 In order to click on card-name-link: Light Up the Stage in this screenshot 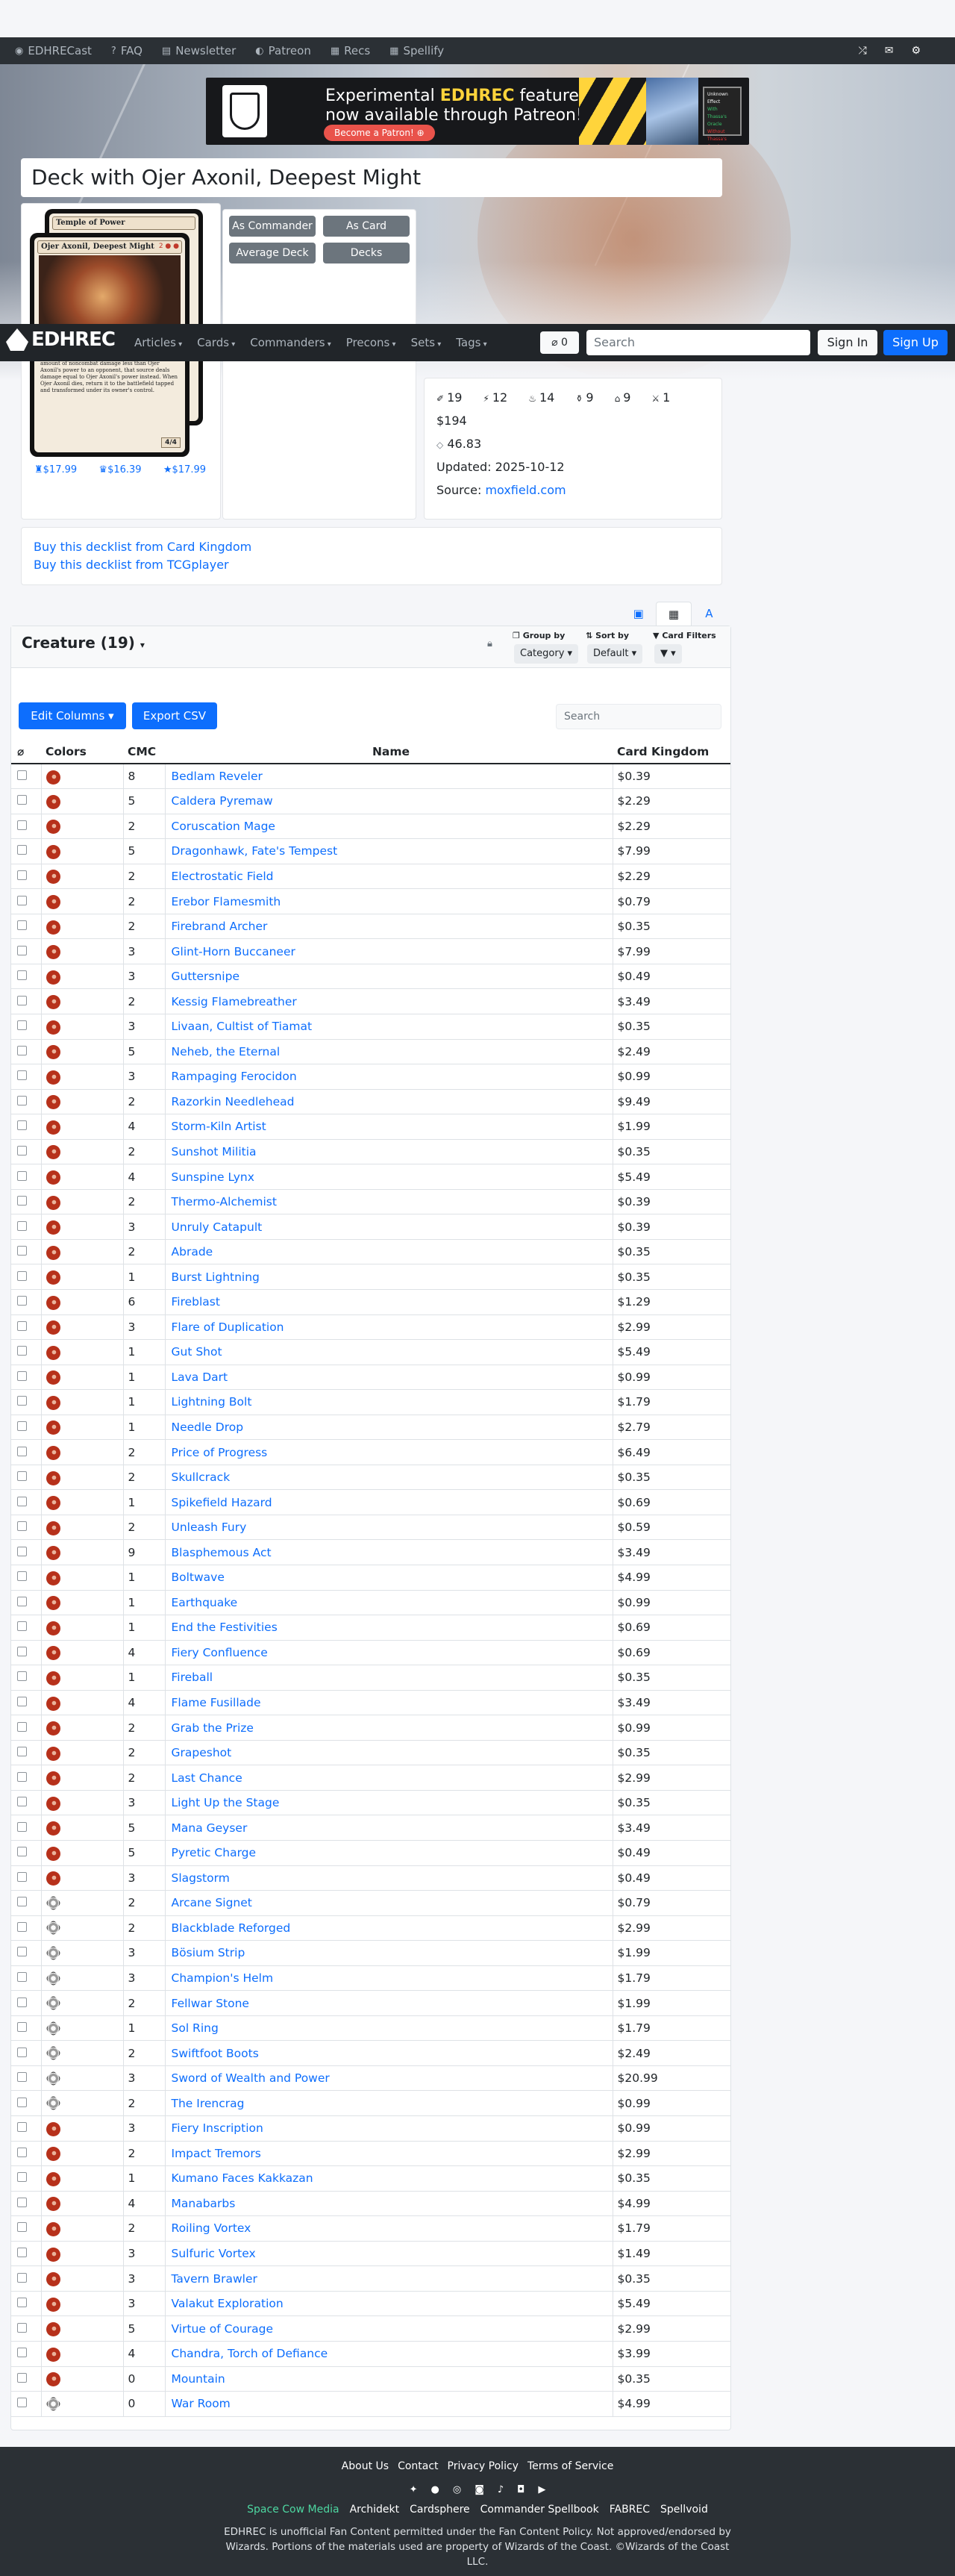, I will do `click(226, 1802)`.